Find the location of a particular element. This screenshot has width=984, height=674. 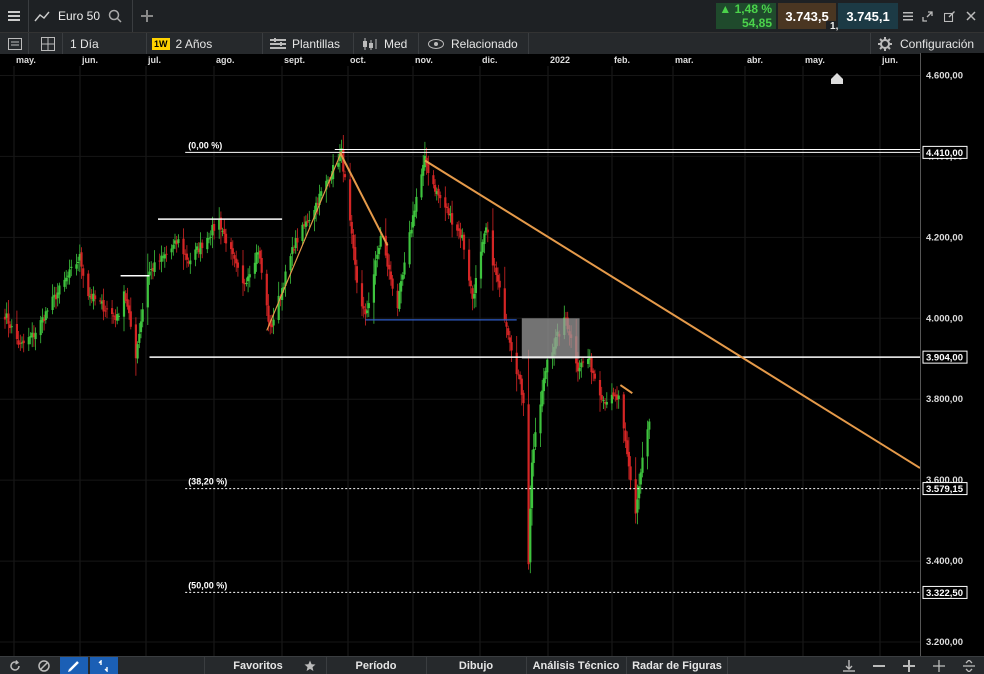

favorites-star-button is located at coordinates (310, 665).